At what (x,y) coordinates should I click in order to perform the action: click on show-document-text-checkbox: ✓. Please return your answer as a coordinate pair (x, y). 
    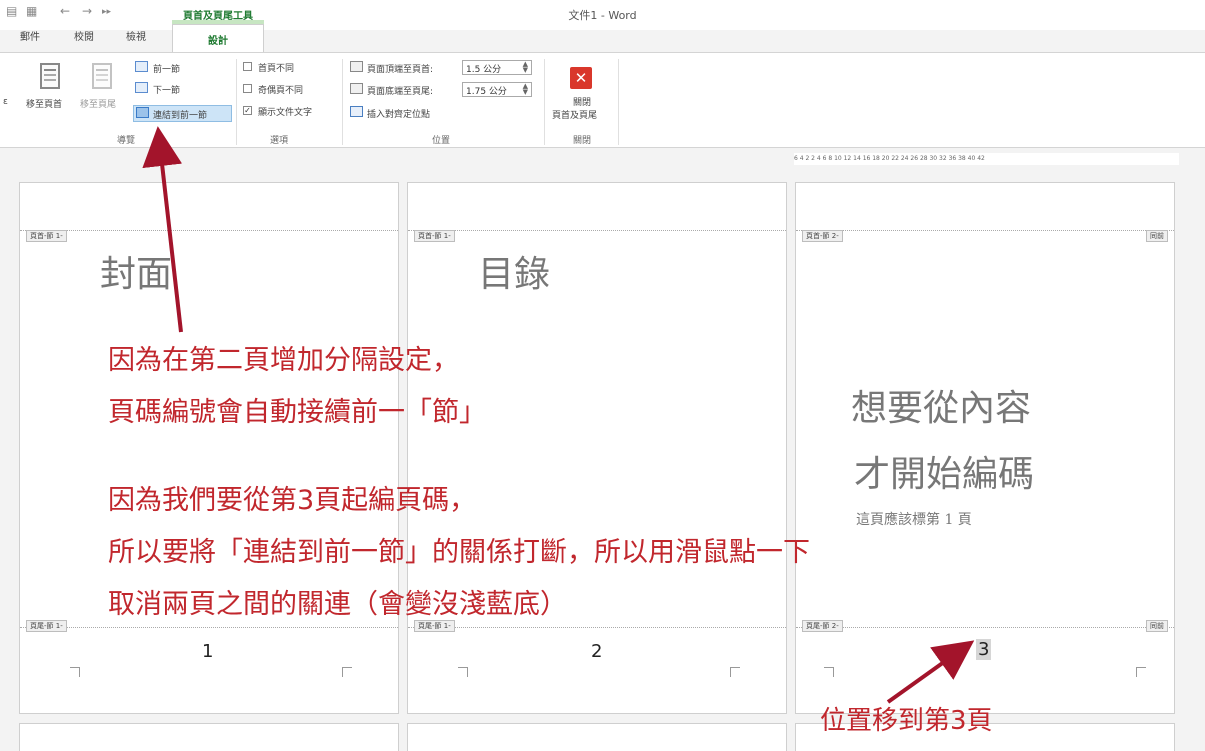
    Looking at the image, I should click on (247, 110).